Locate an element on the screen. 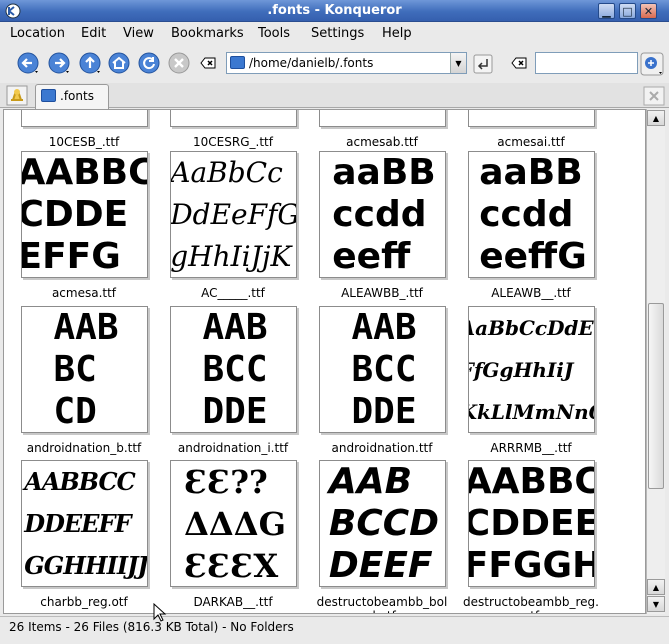  font-preview-text: AAB BCCD DEEF is located at coordinates (384, 523).